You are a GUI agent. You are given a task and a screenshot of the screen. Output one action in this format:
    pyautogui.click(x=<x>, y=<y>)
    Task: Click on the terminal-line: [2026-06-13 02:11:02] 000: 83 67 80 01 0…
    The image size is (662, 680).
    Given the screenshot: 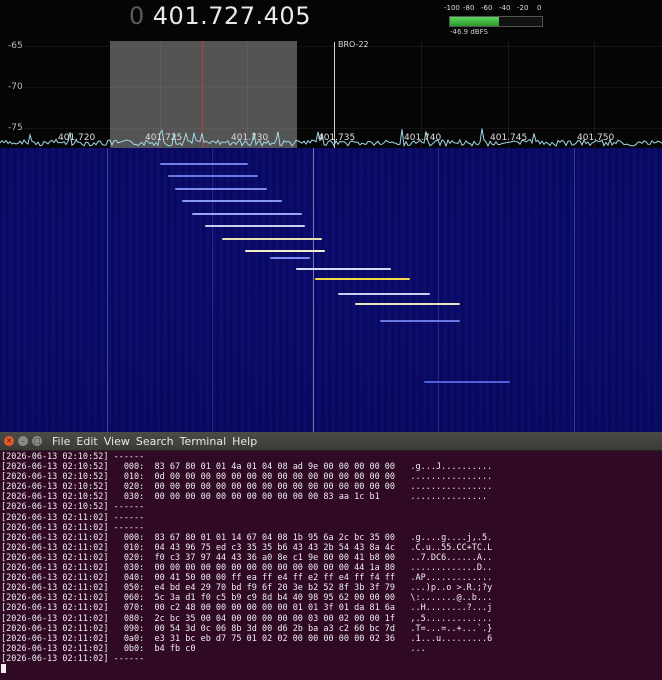 What is the action you would take?
    pyautogui.click(x=247, y=537)
    